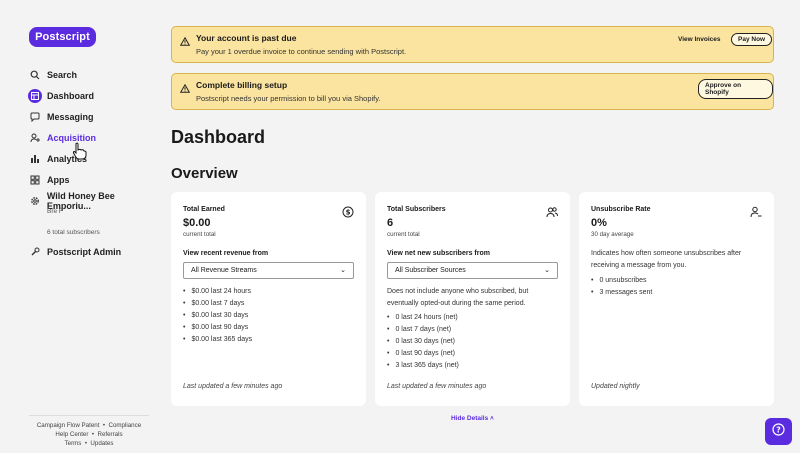  What do you see at coordinates (217, 328) in the screenshot?
I see `list-item: $0.00 last 90 days` at bounding box center [217, 328].